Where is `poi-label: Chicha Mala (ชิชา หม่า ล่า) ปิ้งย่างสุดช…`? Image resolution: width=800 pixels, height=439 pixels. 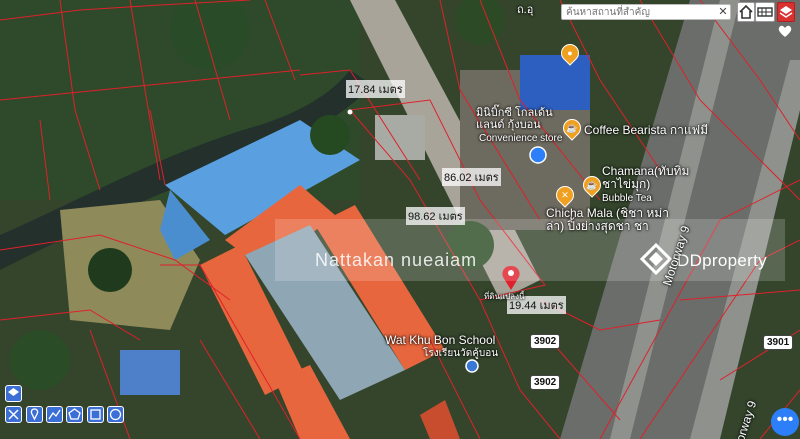 poi-label: Chicha Mala (ชิชา หม่า ล่า) ปิ้งย่างสุดช… is located at coordinates (607, 220).